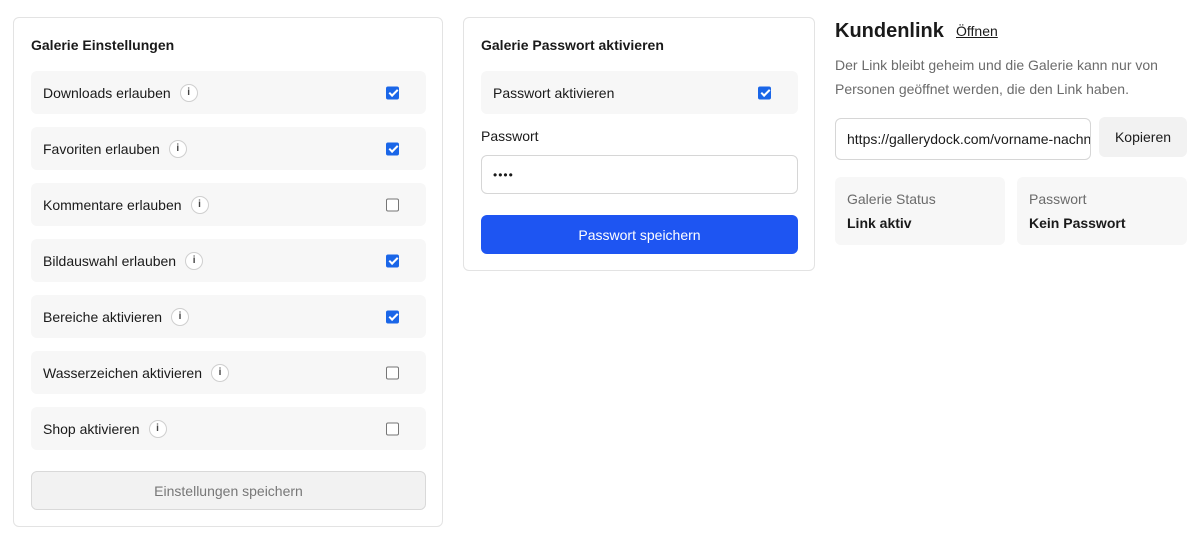  What do you see at coordinates (510, 136) in the screenshot?
I see `password-field-label: Passwort` at bounding box center [510, 136].